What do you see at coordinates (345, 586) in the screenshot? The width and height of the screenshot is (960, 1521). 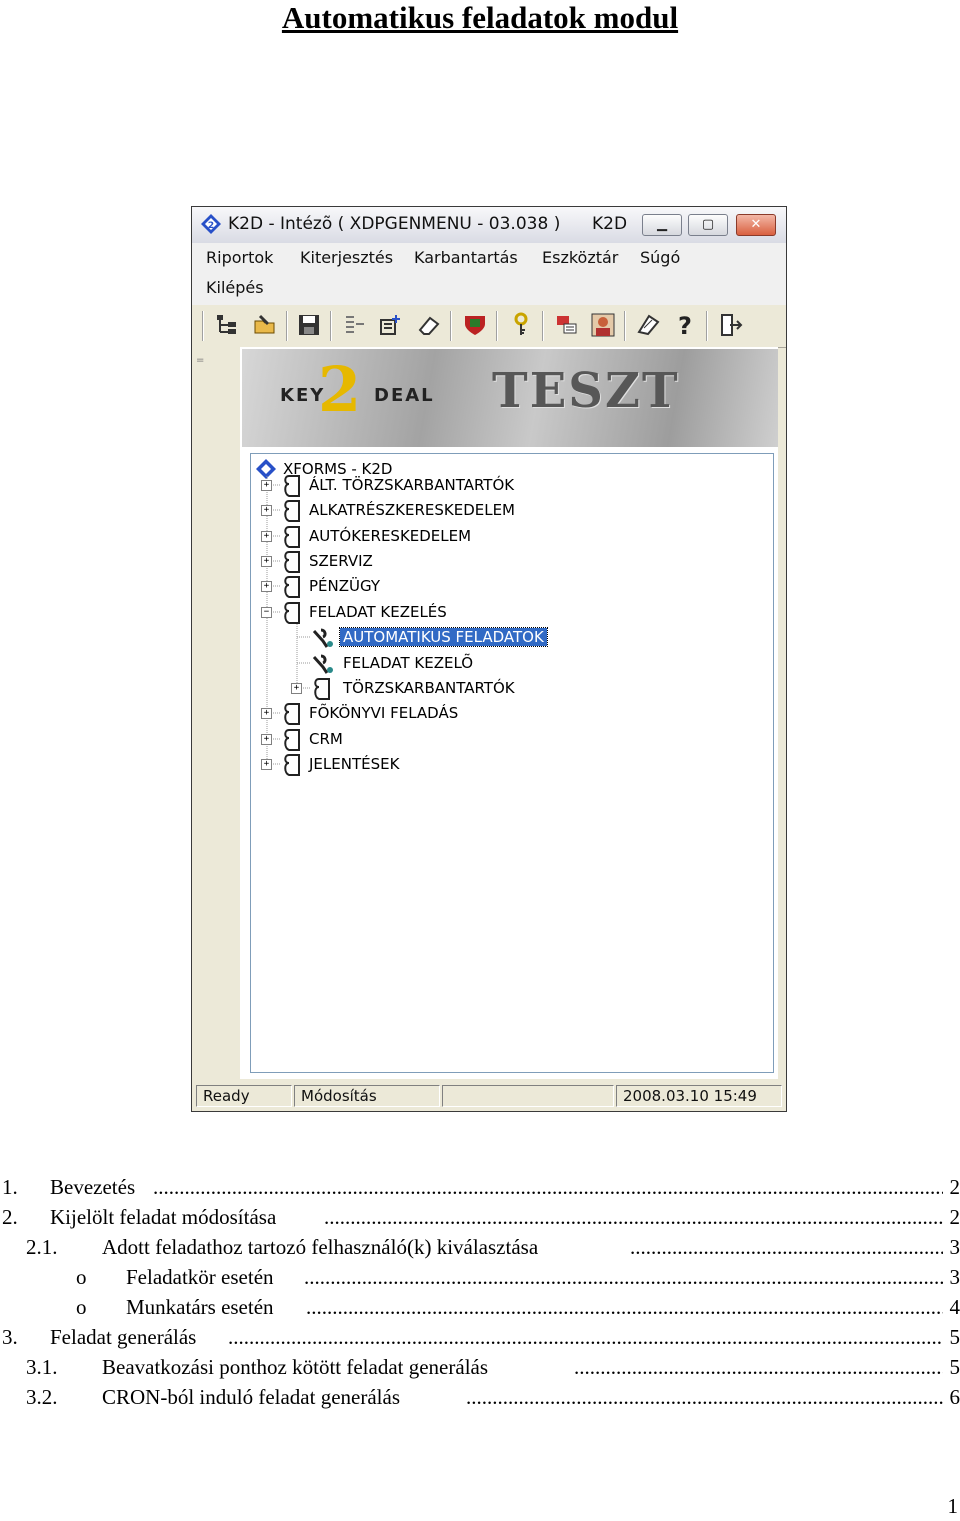 I see `tree-item-label: PÉNZÜGY` at bounding box center [345, 586].